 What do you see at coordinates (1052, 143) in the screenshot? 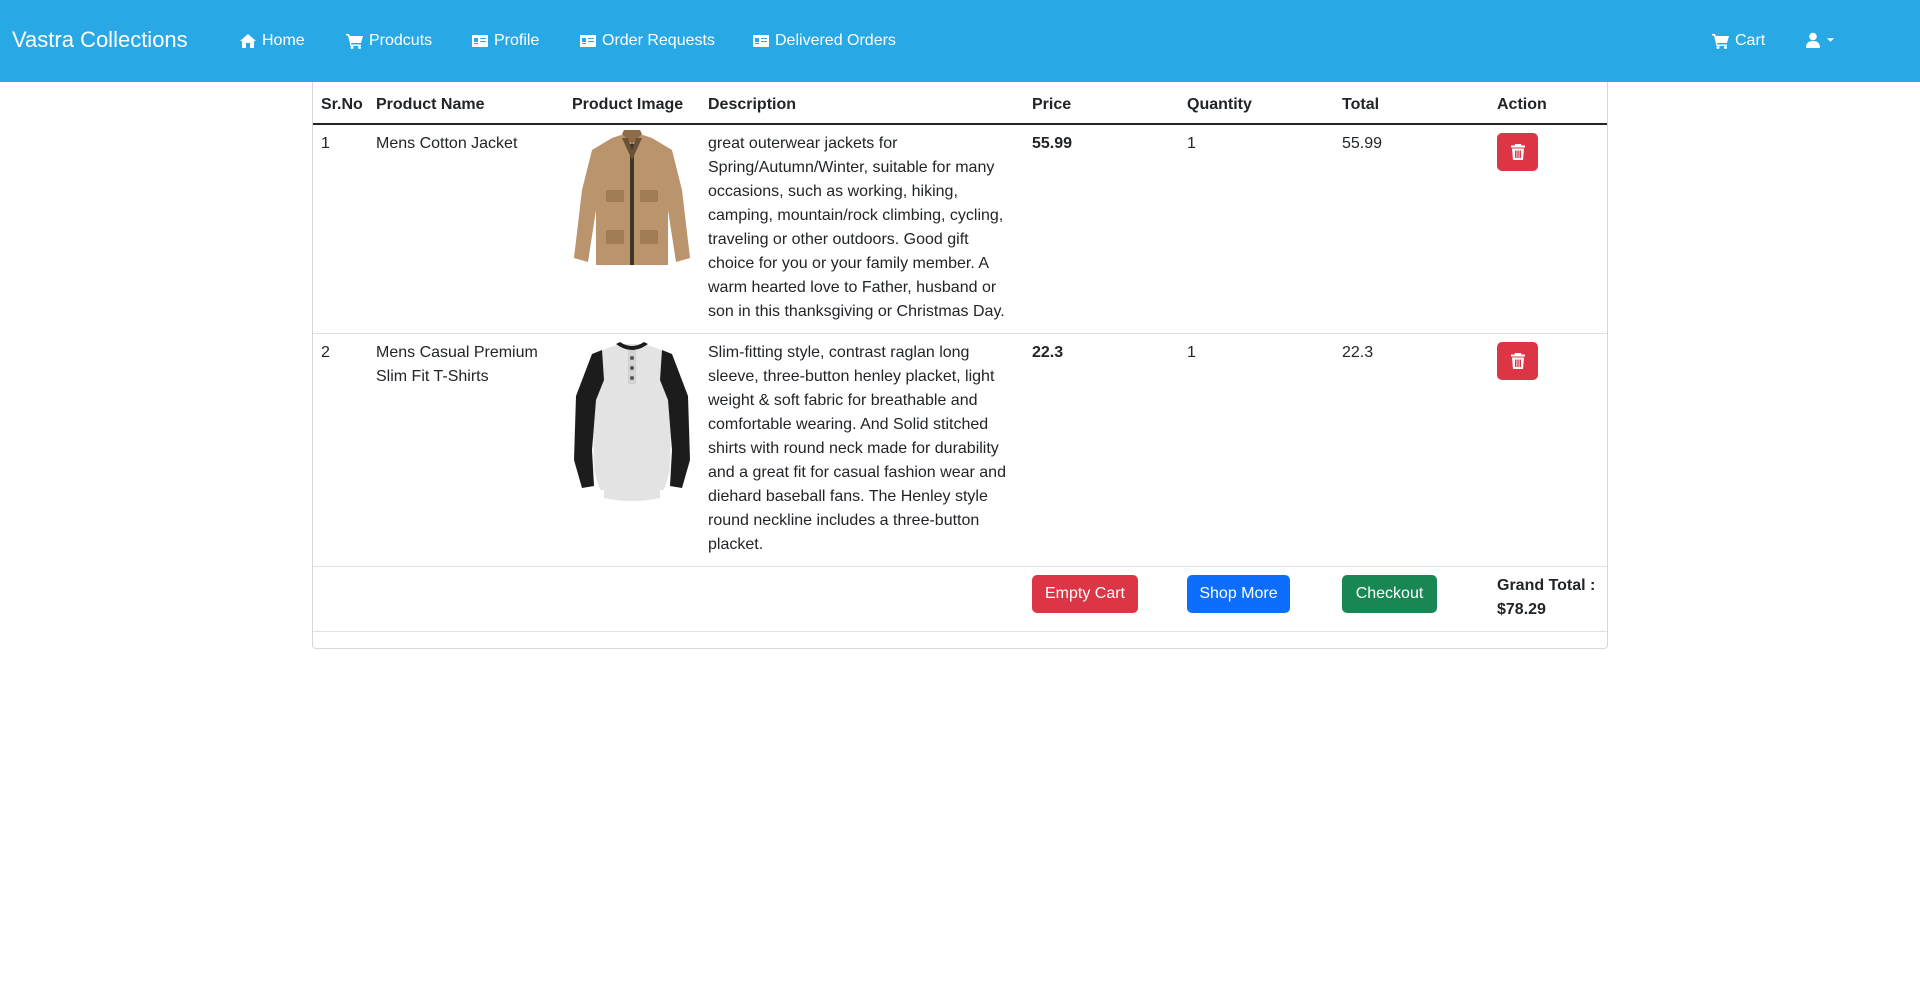
I see `row-price: 55.99` at bounding box center [1052, 143].